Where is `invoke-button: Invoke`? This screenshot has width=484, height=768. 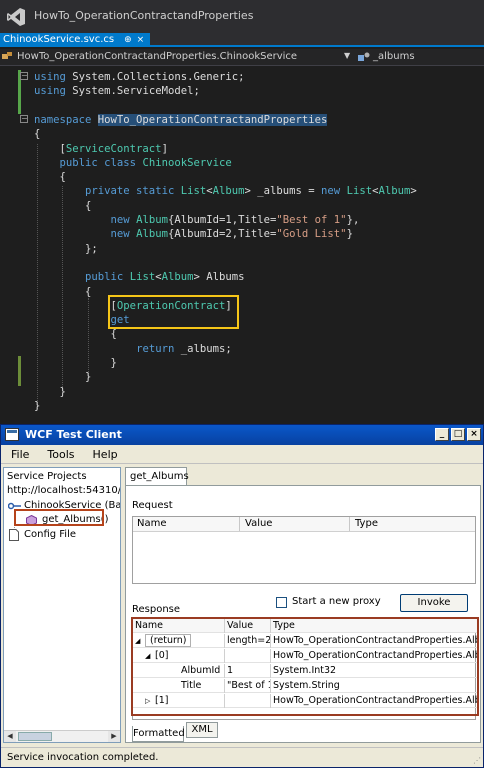
invoke-button: Invoke is located at coordinates (434, 603).